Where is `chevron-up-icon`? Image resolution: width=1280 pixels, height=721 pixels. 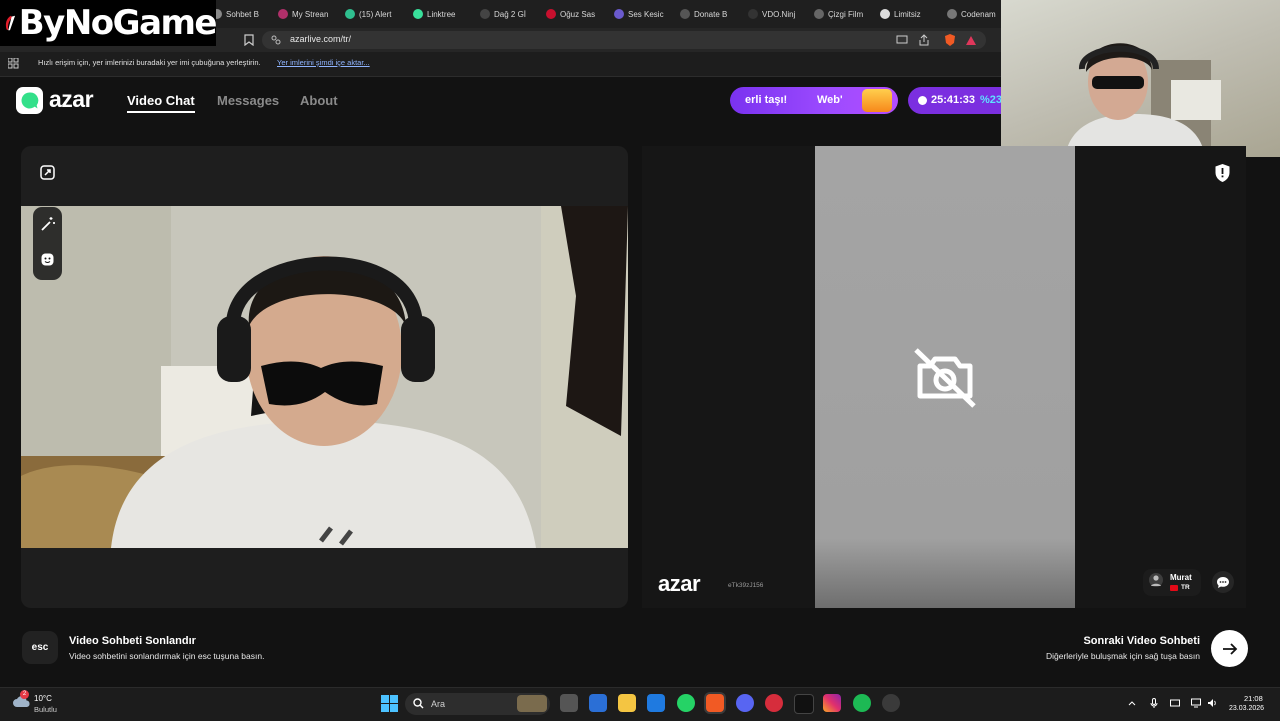
chevron-up-icon is located at coordinates (1132, 703).